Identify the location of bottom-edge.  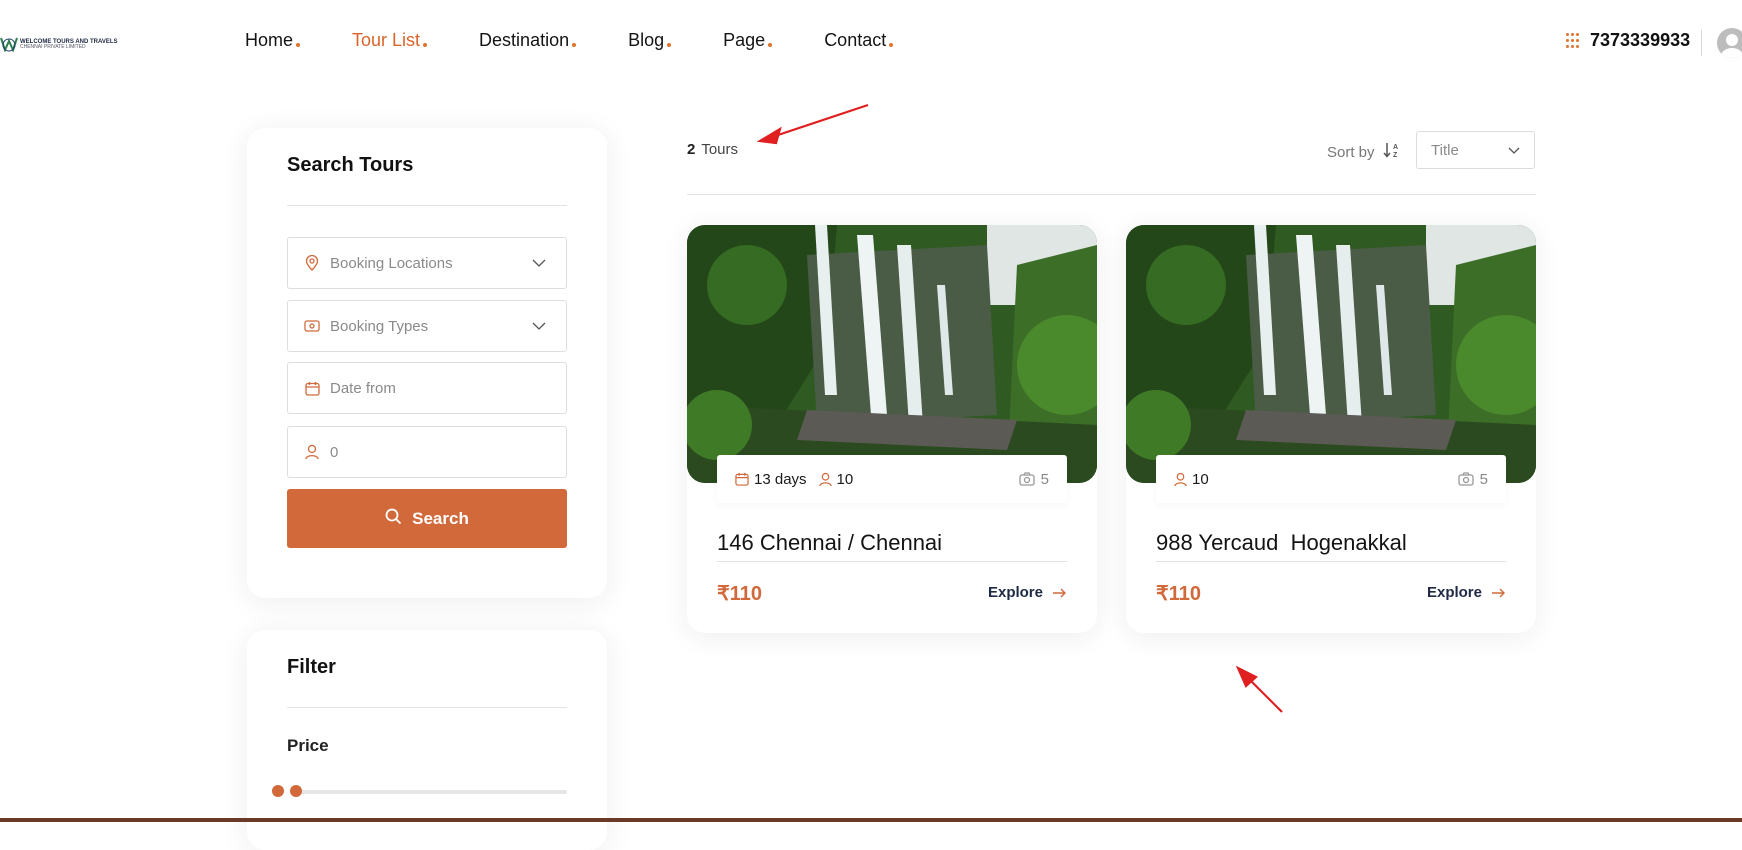
(871, 820).